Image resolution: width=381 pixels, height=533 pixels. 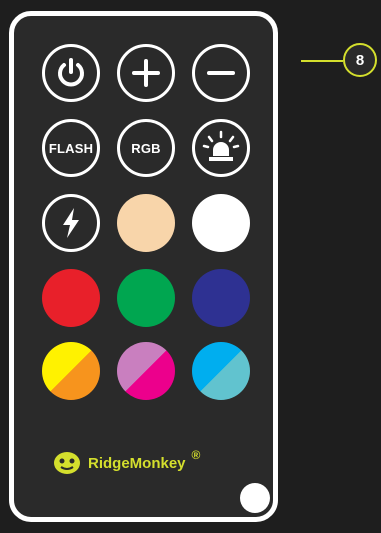 I want to click on brand-logo: RidgeMonkey ®, so click(x=126, y=462).